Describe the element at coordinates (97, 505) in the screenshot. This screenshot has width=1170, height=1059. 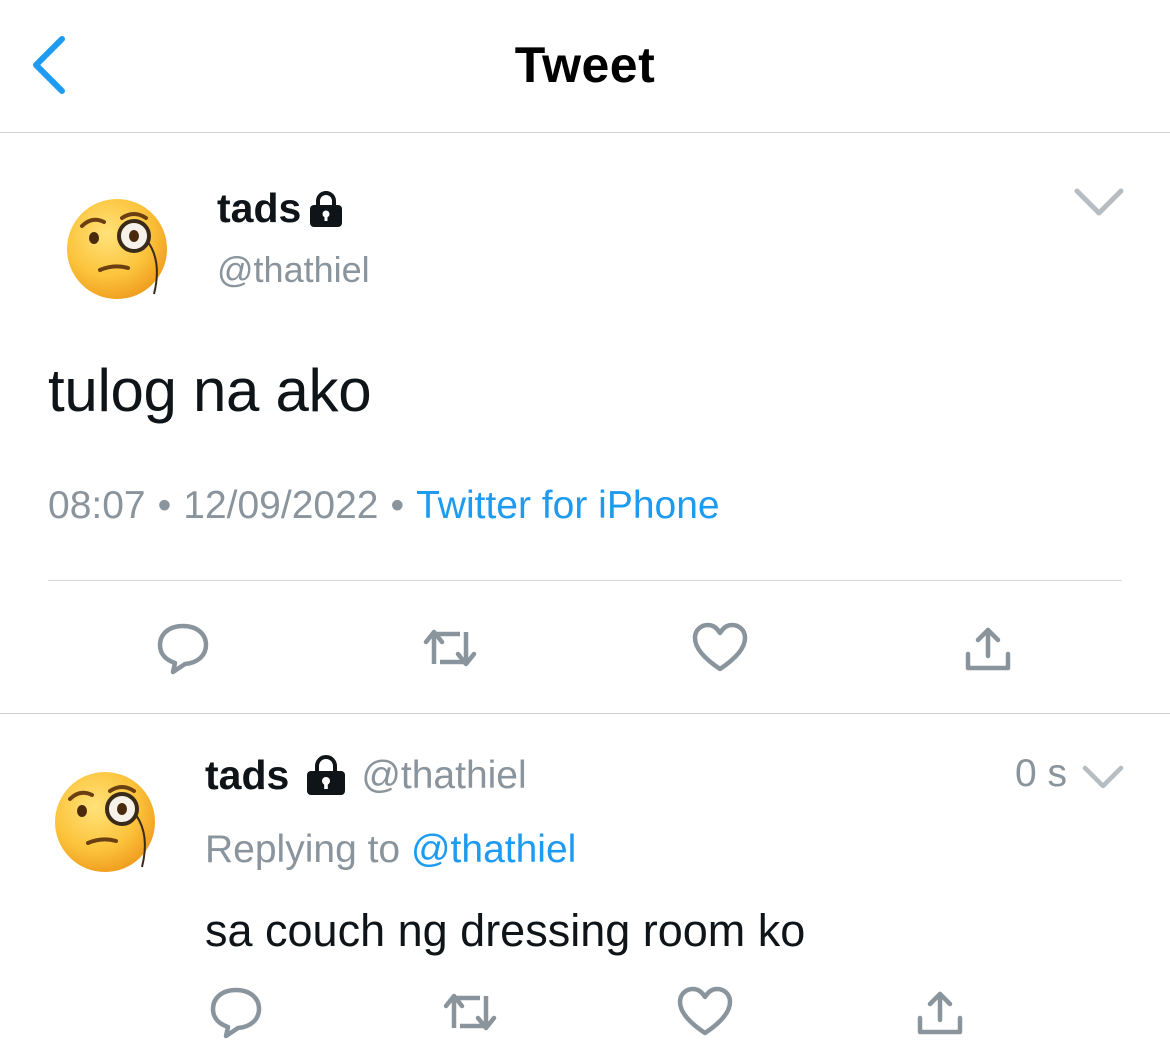
I see `tweet-time: 08:07` at that location.